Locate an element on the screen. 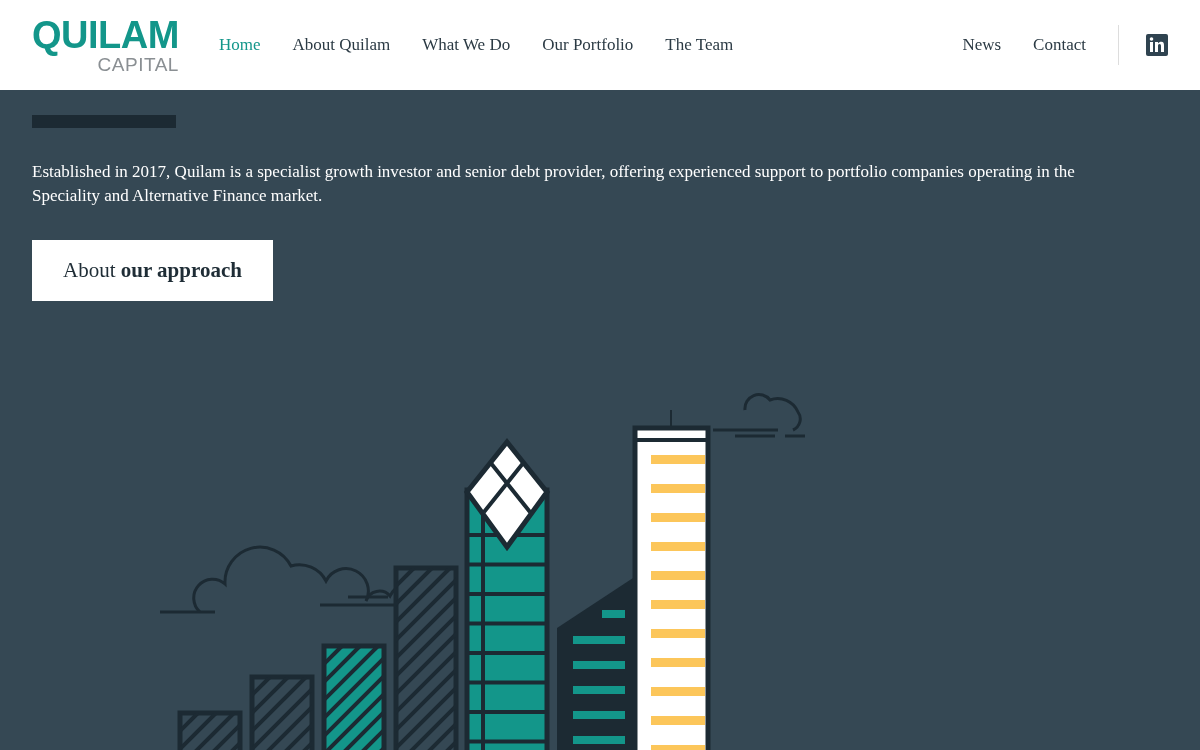  logo-tagline: CAPITAL is located at coordinates (138, 64).